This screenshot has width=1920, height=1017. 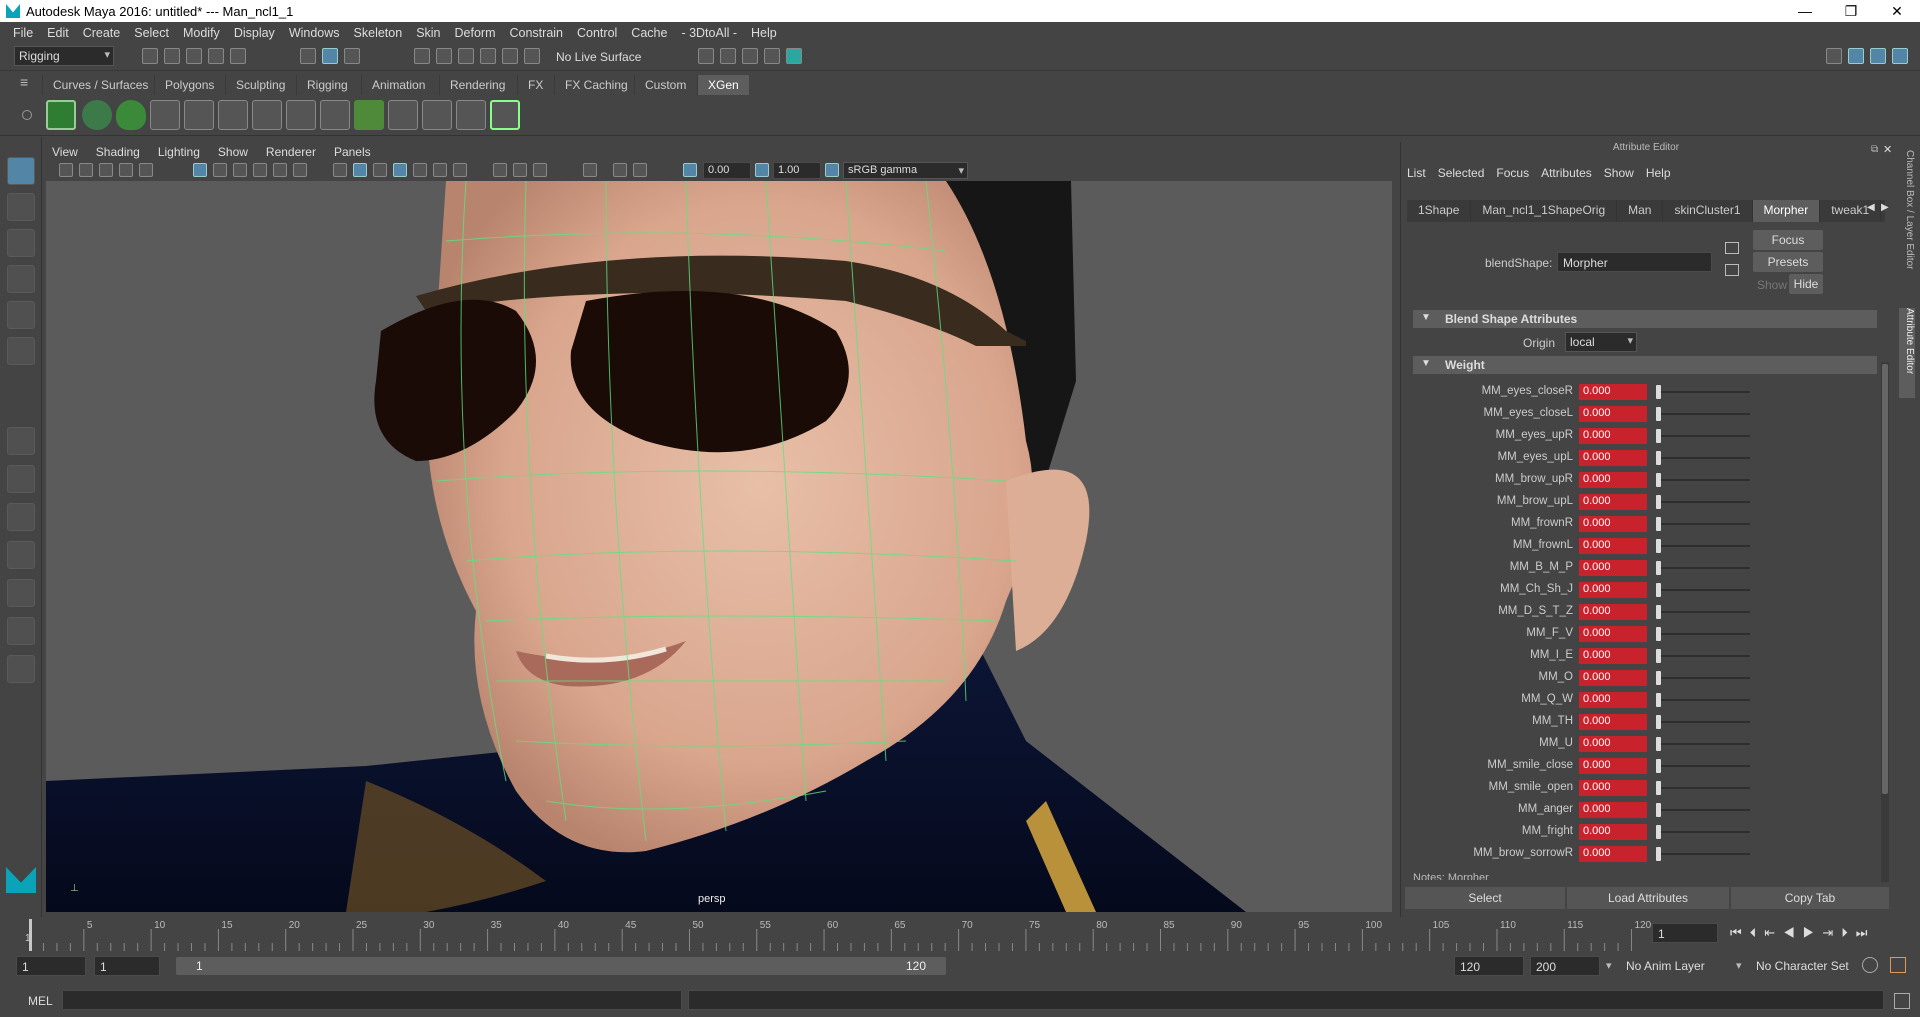 What do you see at coordinates (58, 33) in the screenshot?
I see `menu-edit: Edit` at bounding box center [58, 33].